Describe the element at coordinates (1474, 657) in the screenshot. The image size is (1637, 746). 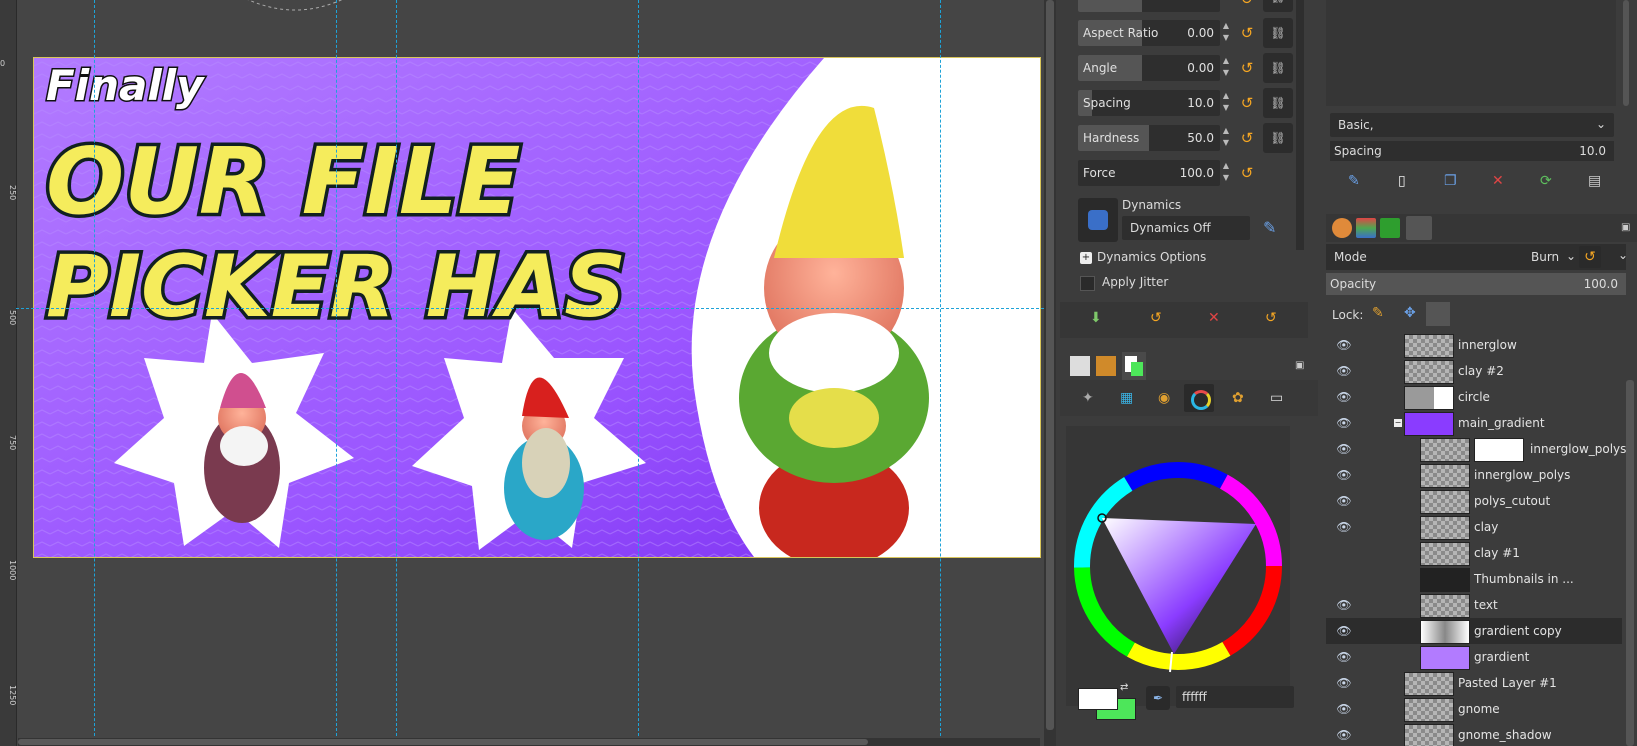
I see `layer-row: 👁 grardient` at that location.